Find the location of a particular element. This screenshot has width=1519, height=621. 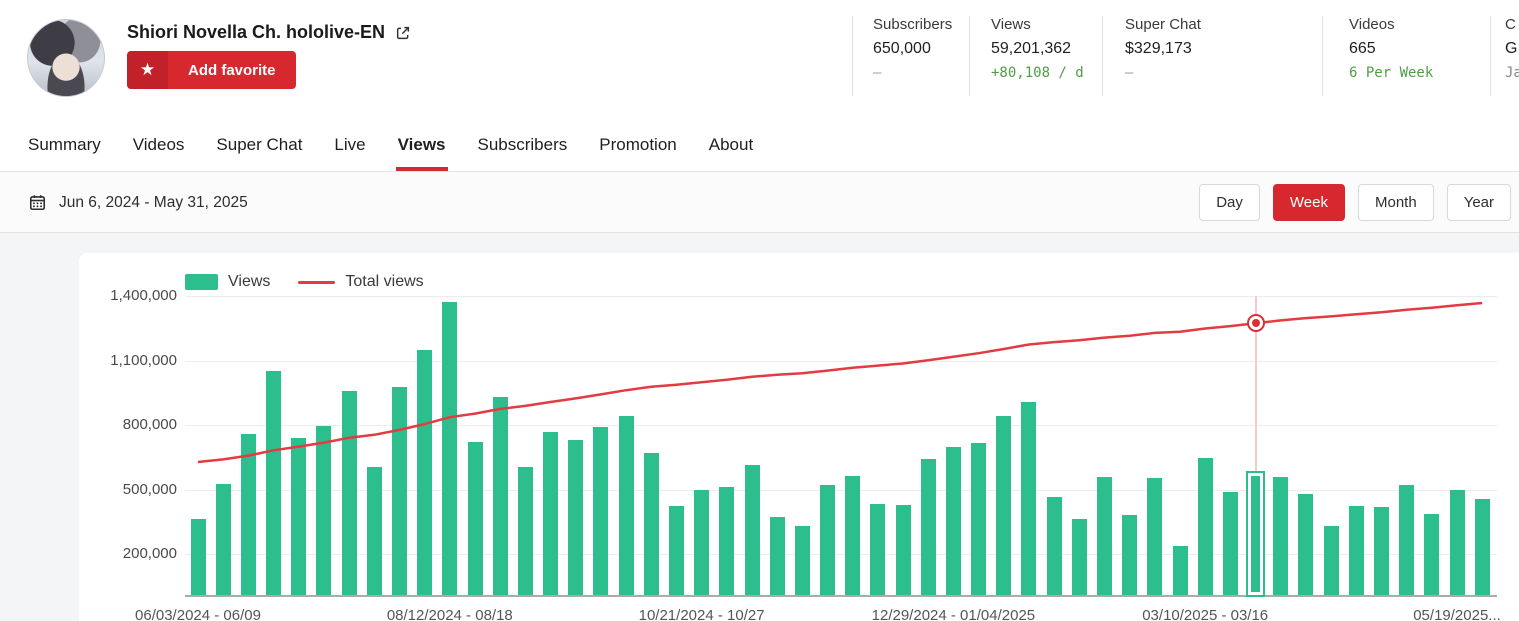

tab-promotion: Promotion is located at coordinates (637, 144).